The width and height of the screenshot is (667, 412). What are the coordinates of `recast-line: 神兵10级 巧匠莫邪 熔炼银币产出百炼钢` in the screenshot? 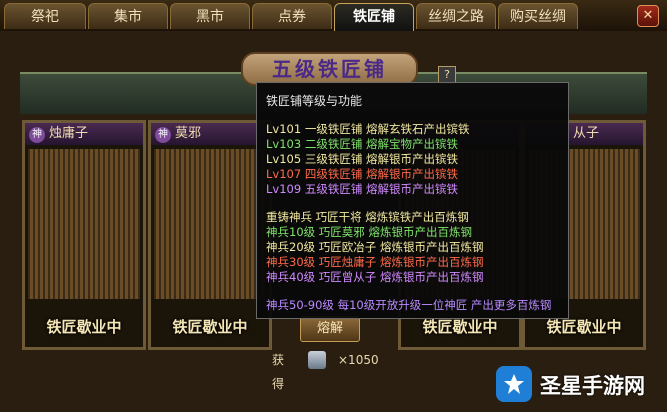 It's located at (369, 232).